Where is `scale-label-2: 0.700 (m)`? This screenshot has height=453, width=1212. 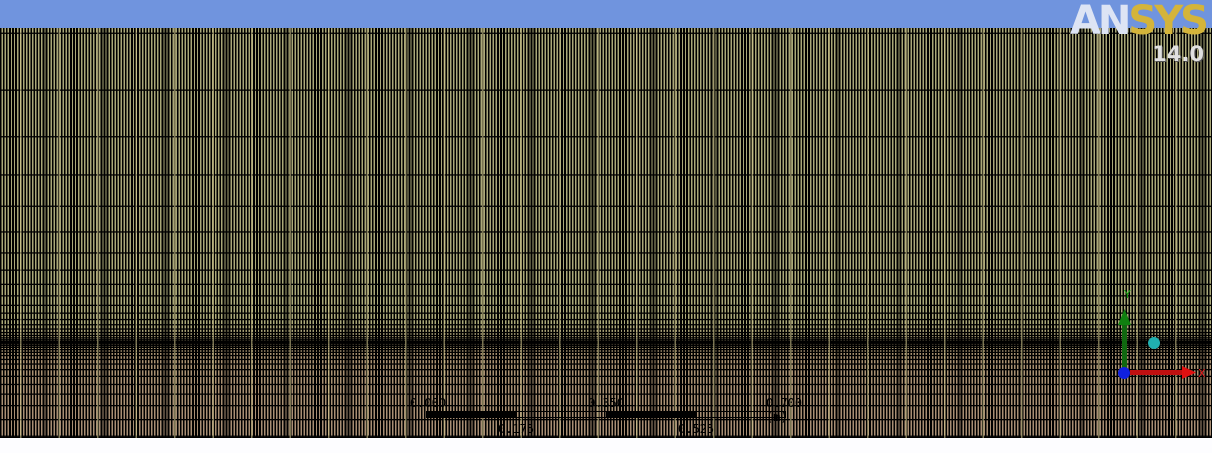 scale-label-2: 0.700 (m) is located at coordinates (784, 410).